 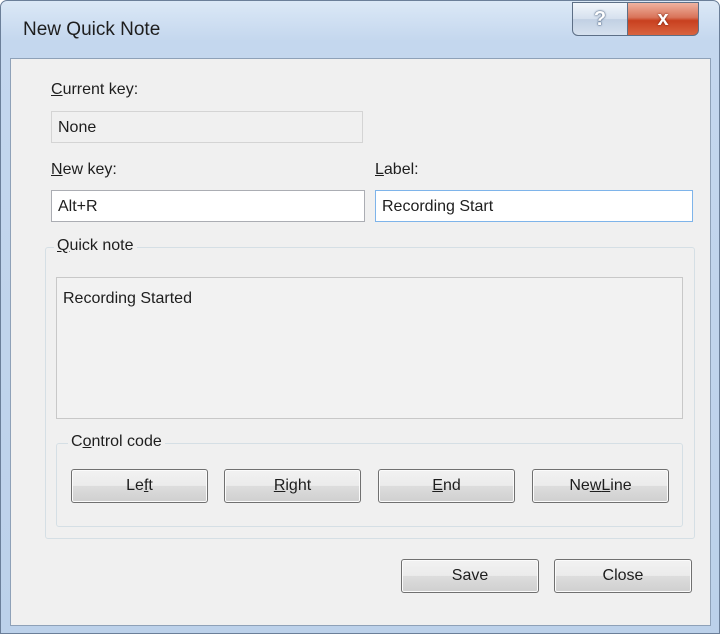 What do you see at coordinates (139, 486) in the screenshot?
I see `left-button: Le f t` at bounding box center [139, 486].